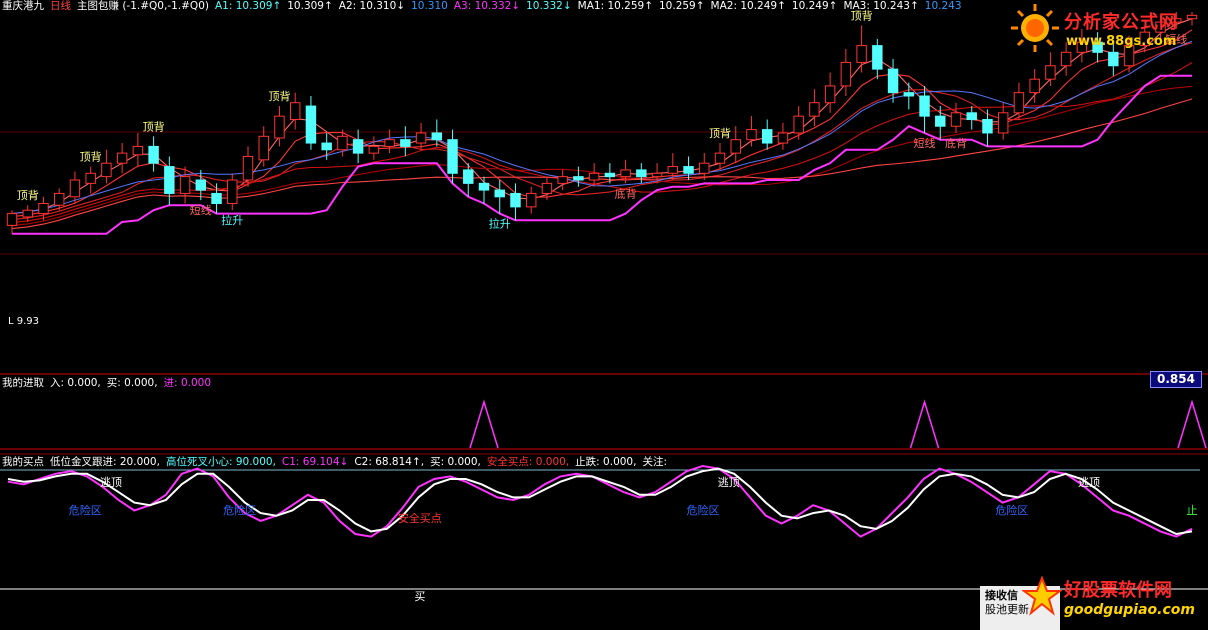 This screenshot has height=630, width=1208. I want to click on watermark-bottom: 接收信 股池更新 好股票软件网 goodgupiao.com, so click(1093, 601).